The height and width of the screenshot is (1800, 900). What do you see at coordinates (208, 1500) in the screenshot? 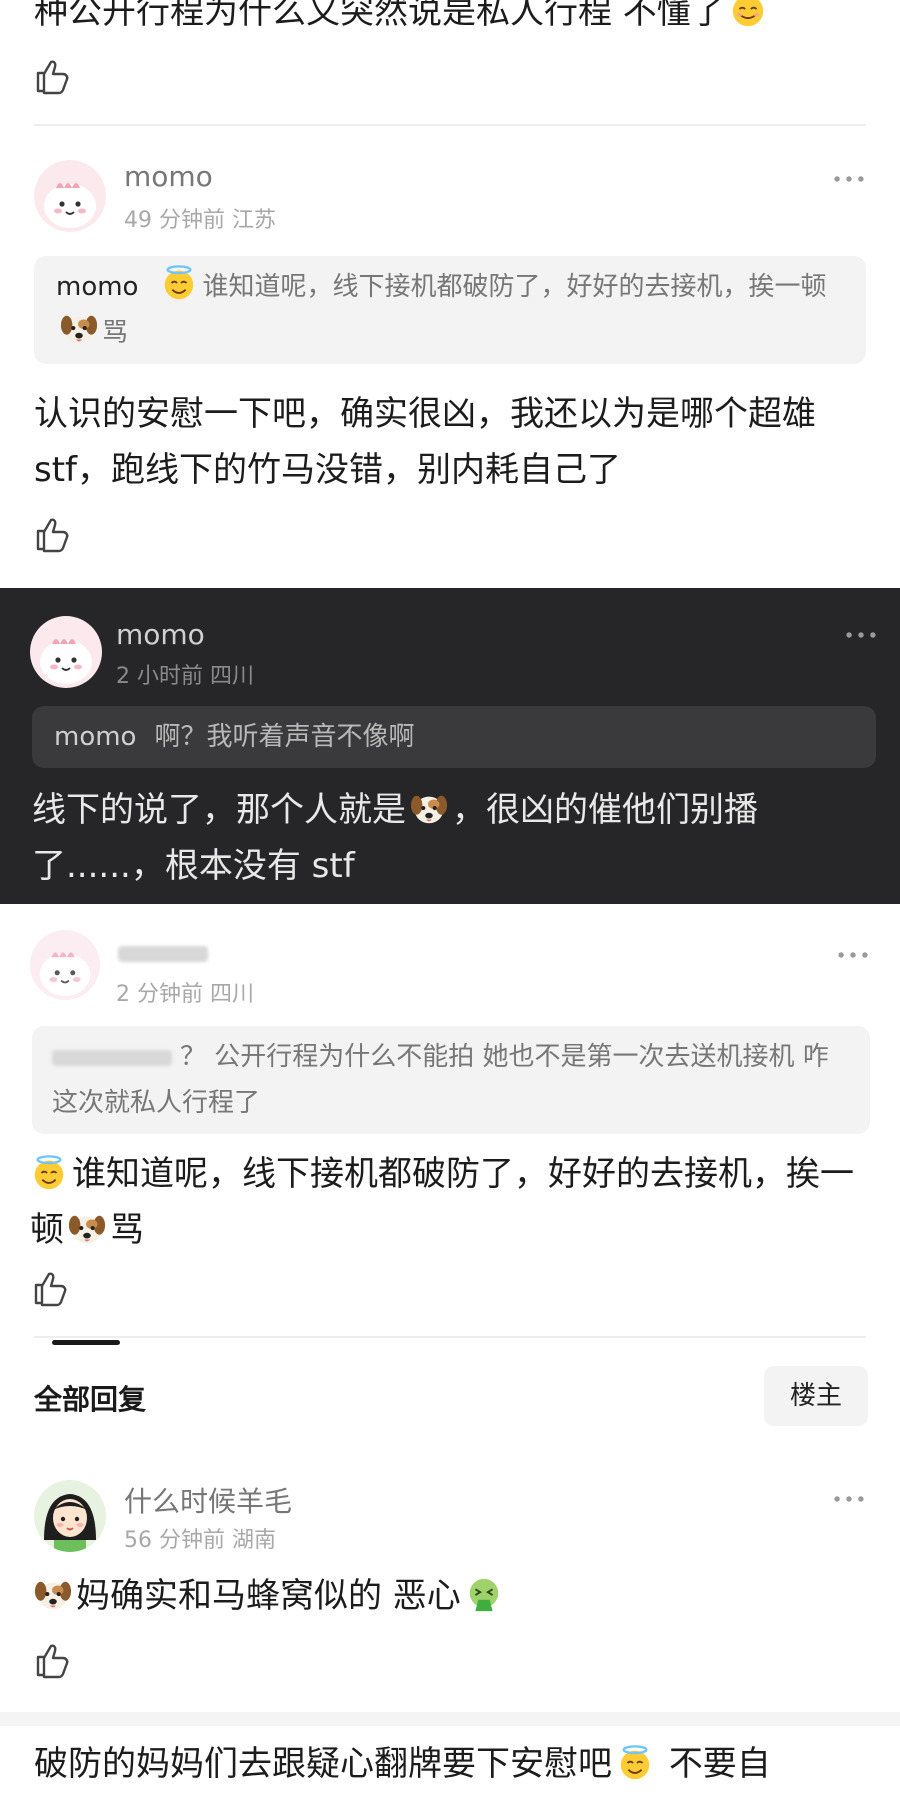
I see `commenter-name: 什么时候羊毛` at bounding box center [208, 1500].